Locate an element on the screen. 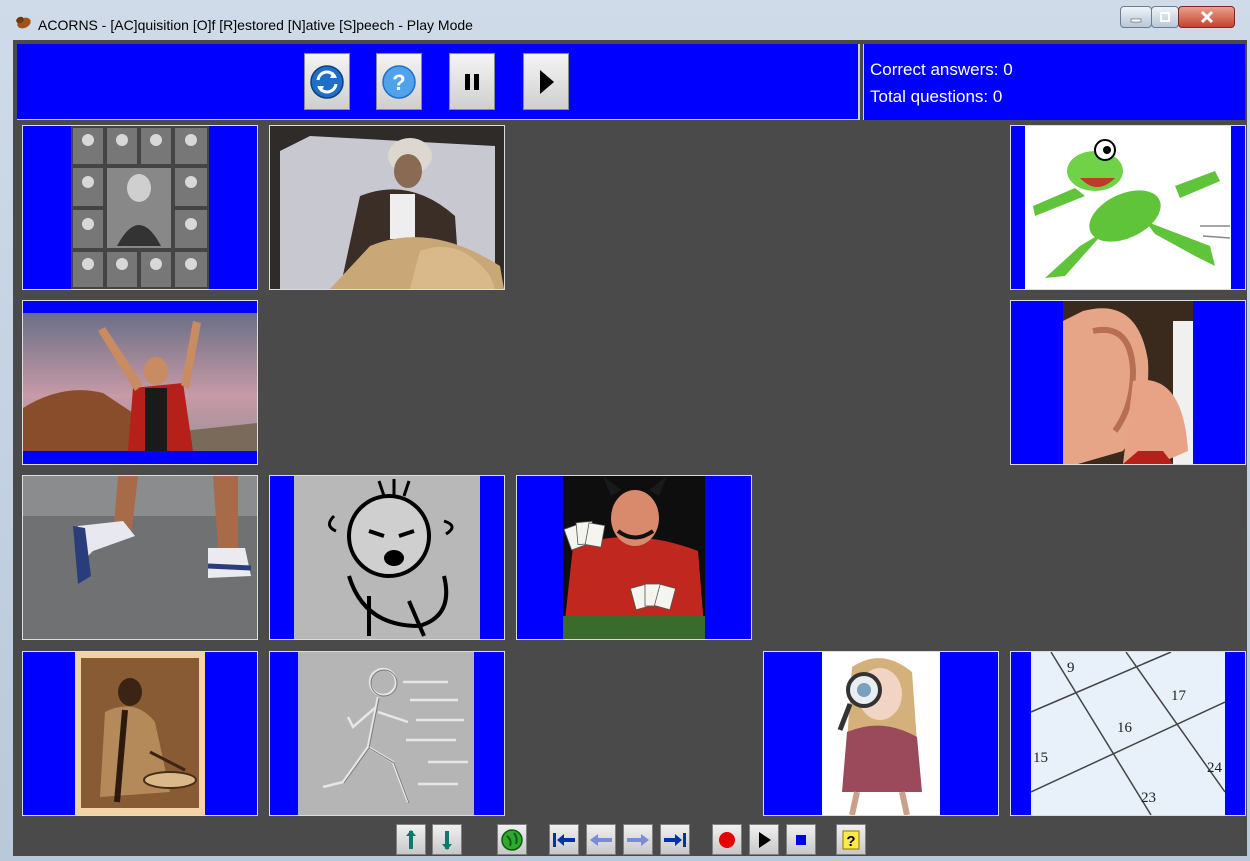  record-button is located at coordinates (727, 839).